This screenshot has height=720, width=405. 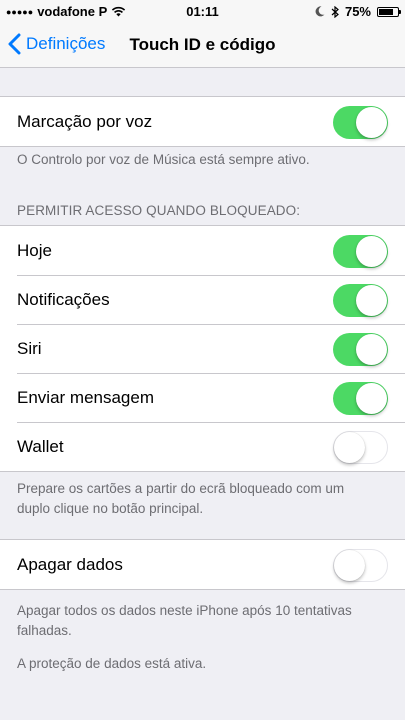 I want to click on voice-dial-toggle, so click(x=360, y=122).